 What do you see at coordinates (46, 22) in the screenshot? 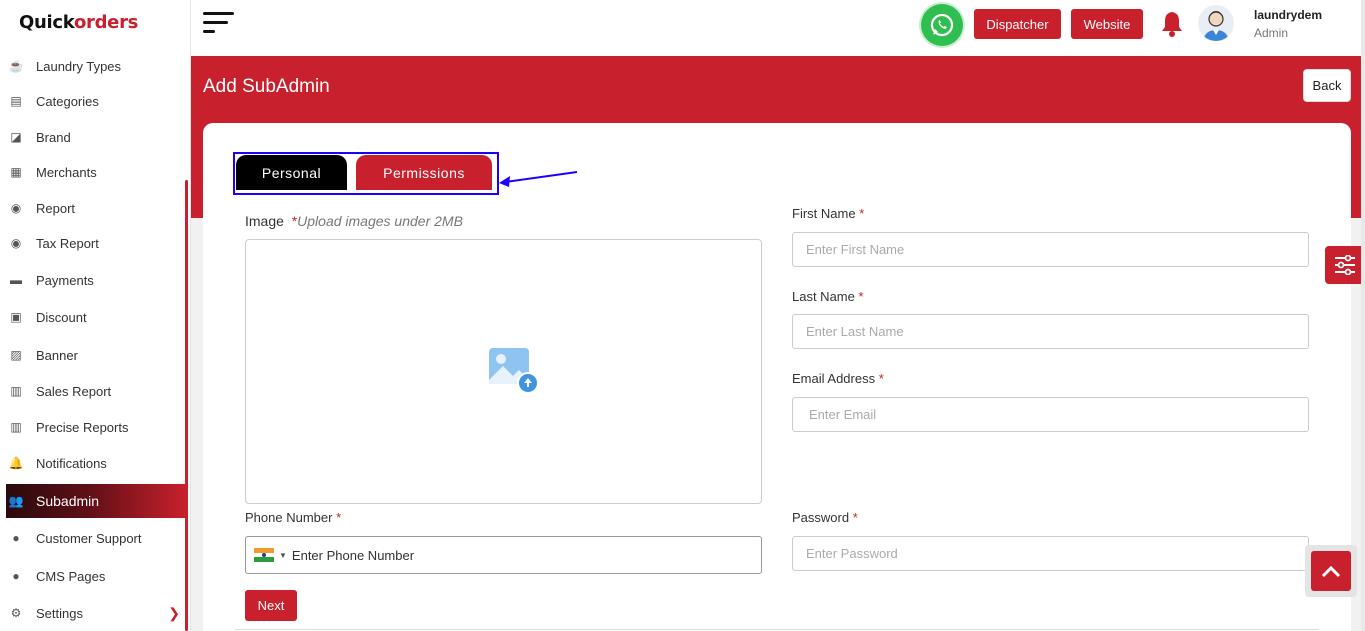
I see `logo-text-quick: Quick` at bounding box center [46, 22].